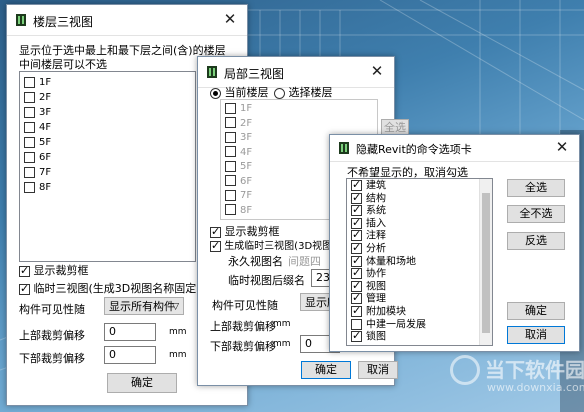 This screenshot has width=584, height=412. I want to click on temp-view-checkbox: 临时三视图(生成3D视图名称固定), so click(110, 288).